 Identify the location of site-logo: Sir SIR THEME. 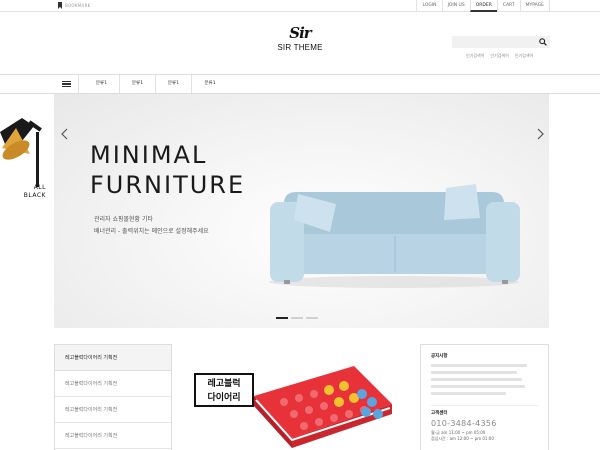
(300, 38).